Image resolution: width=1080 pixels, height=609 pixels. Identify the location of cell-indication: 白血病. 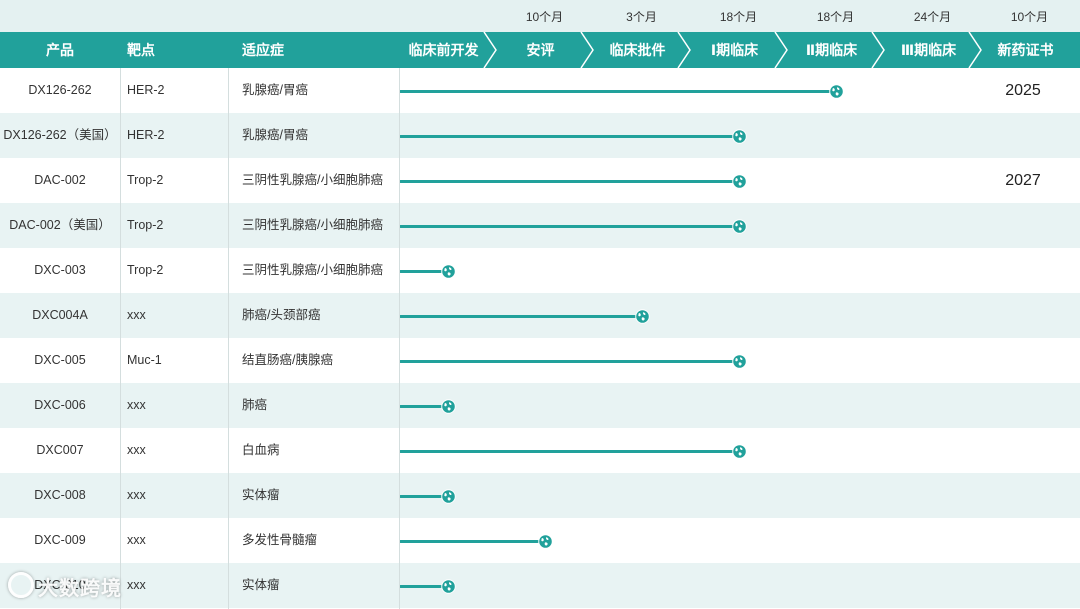
(261, 450).